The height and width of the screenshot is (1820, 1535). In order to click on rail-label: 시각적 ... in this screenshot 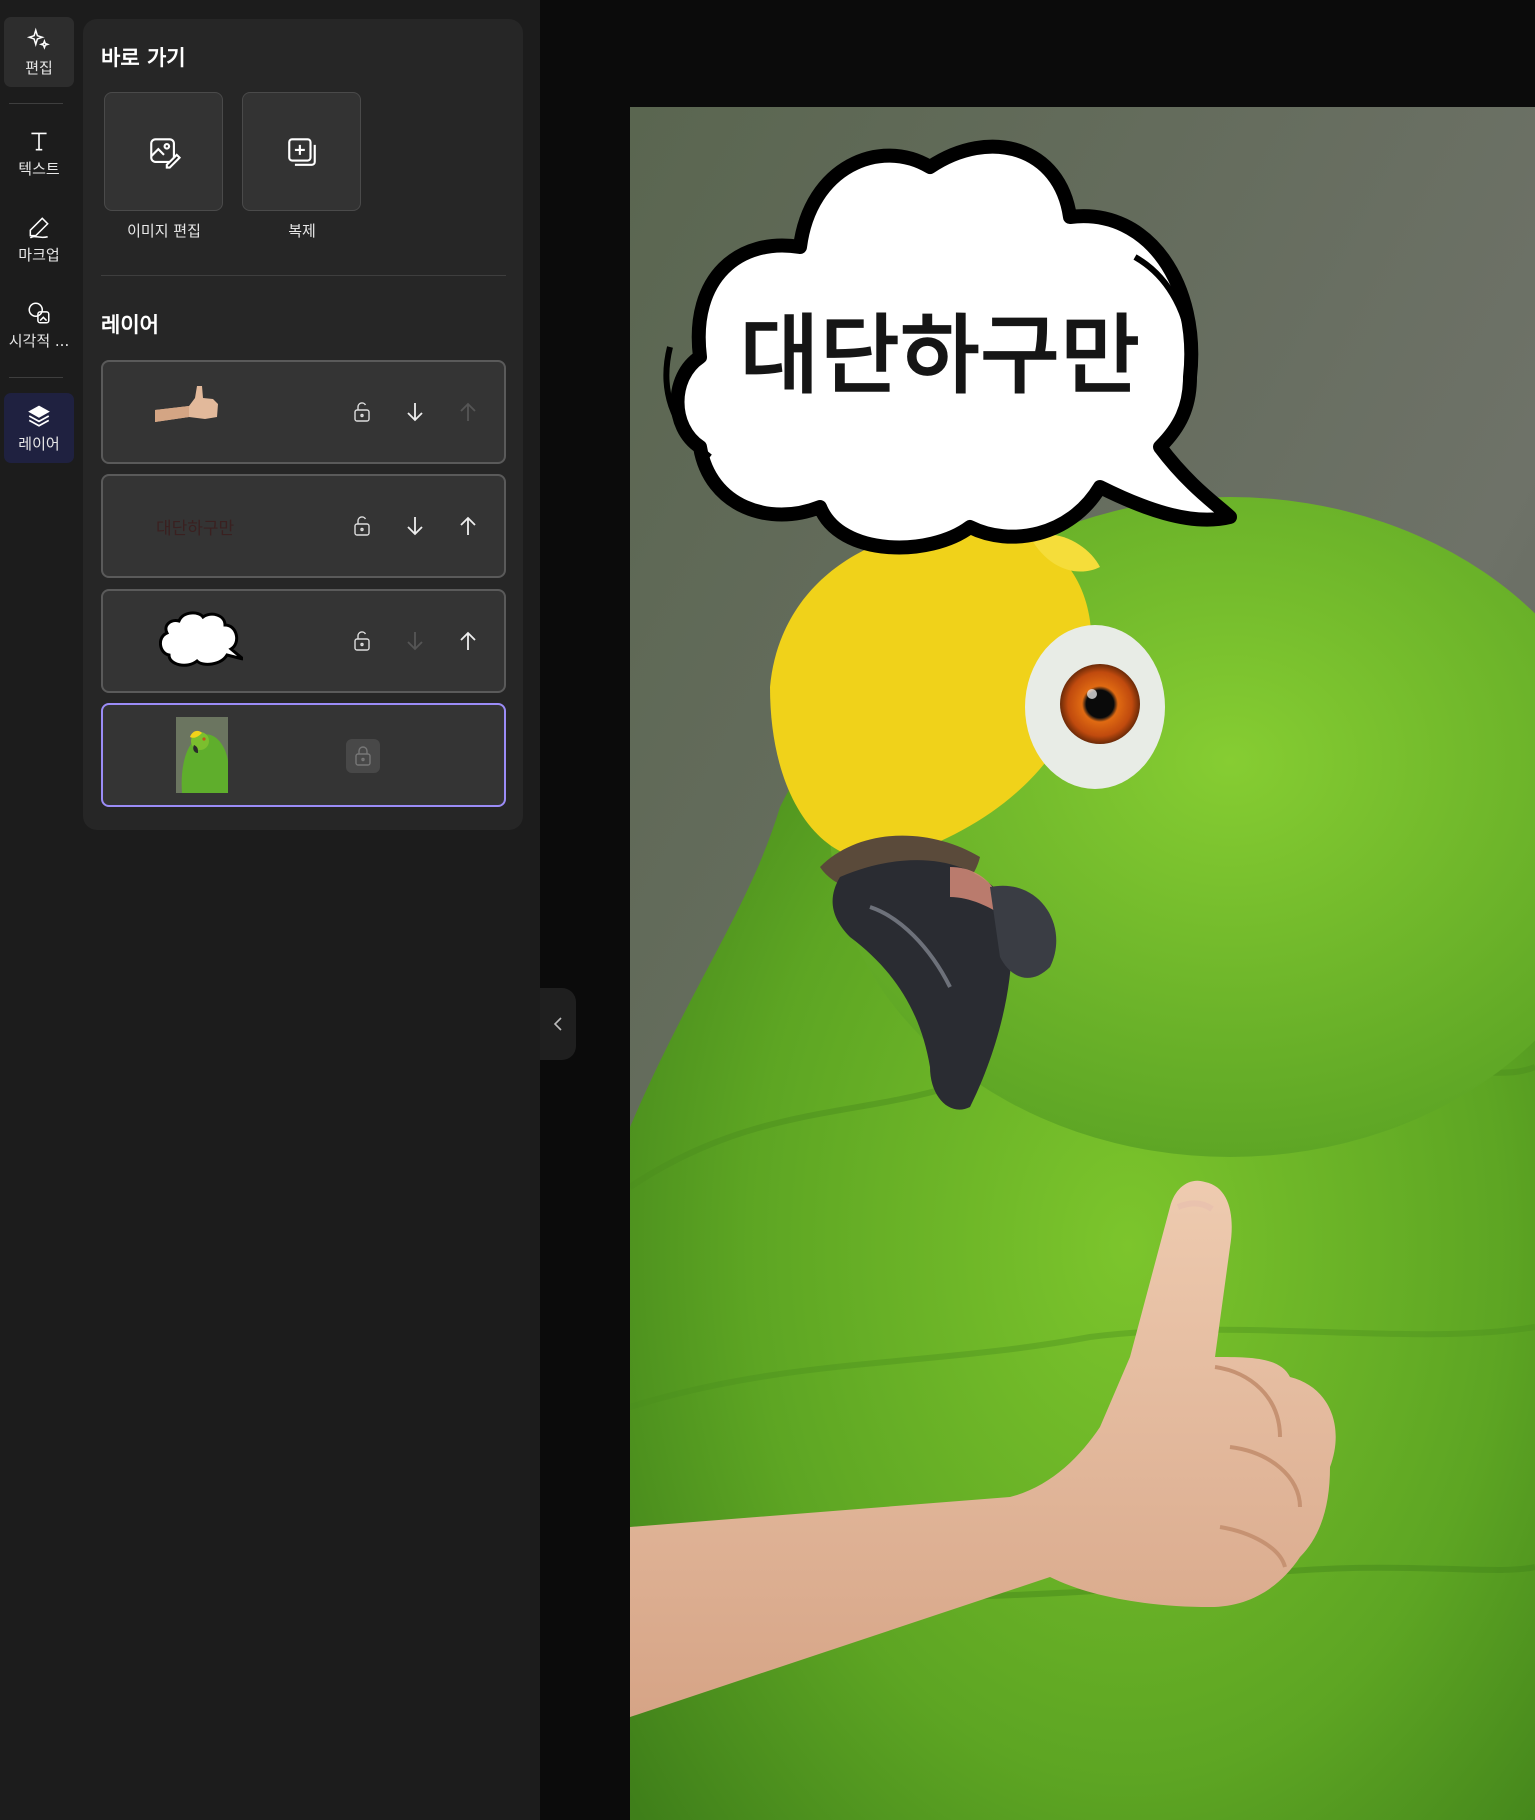, I will do `click(39, 340)`.